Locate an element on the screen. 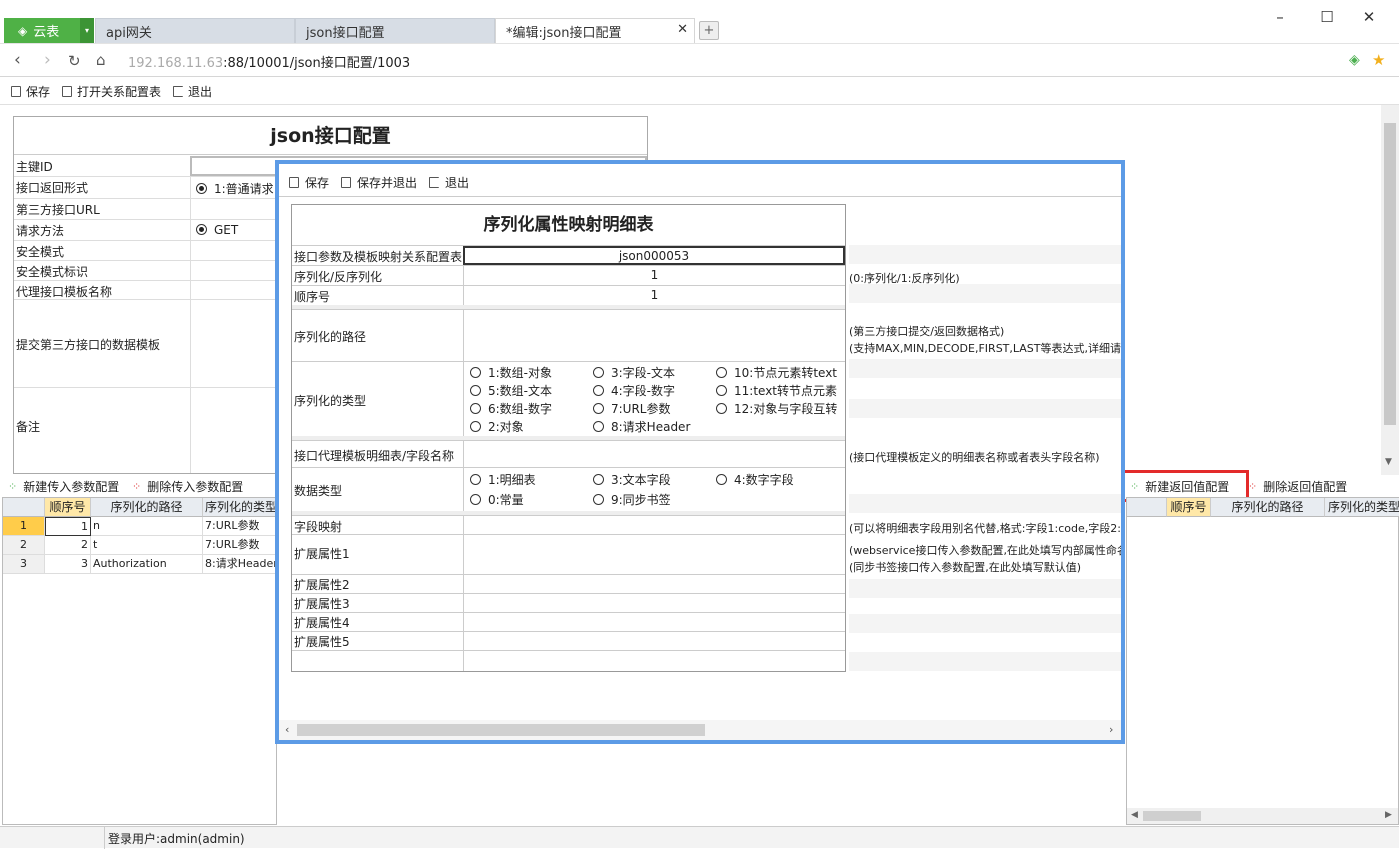 This screenshot has width=1399, height=849. table-cell-path: Authorization is located at coordinates (147, 564).